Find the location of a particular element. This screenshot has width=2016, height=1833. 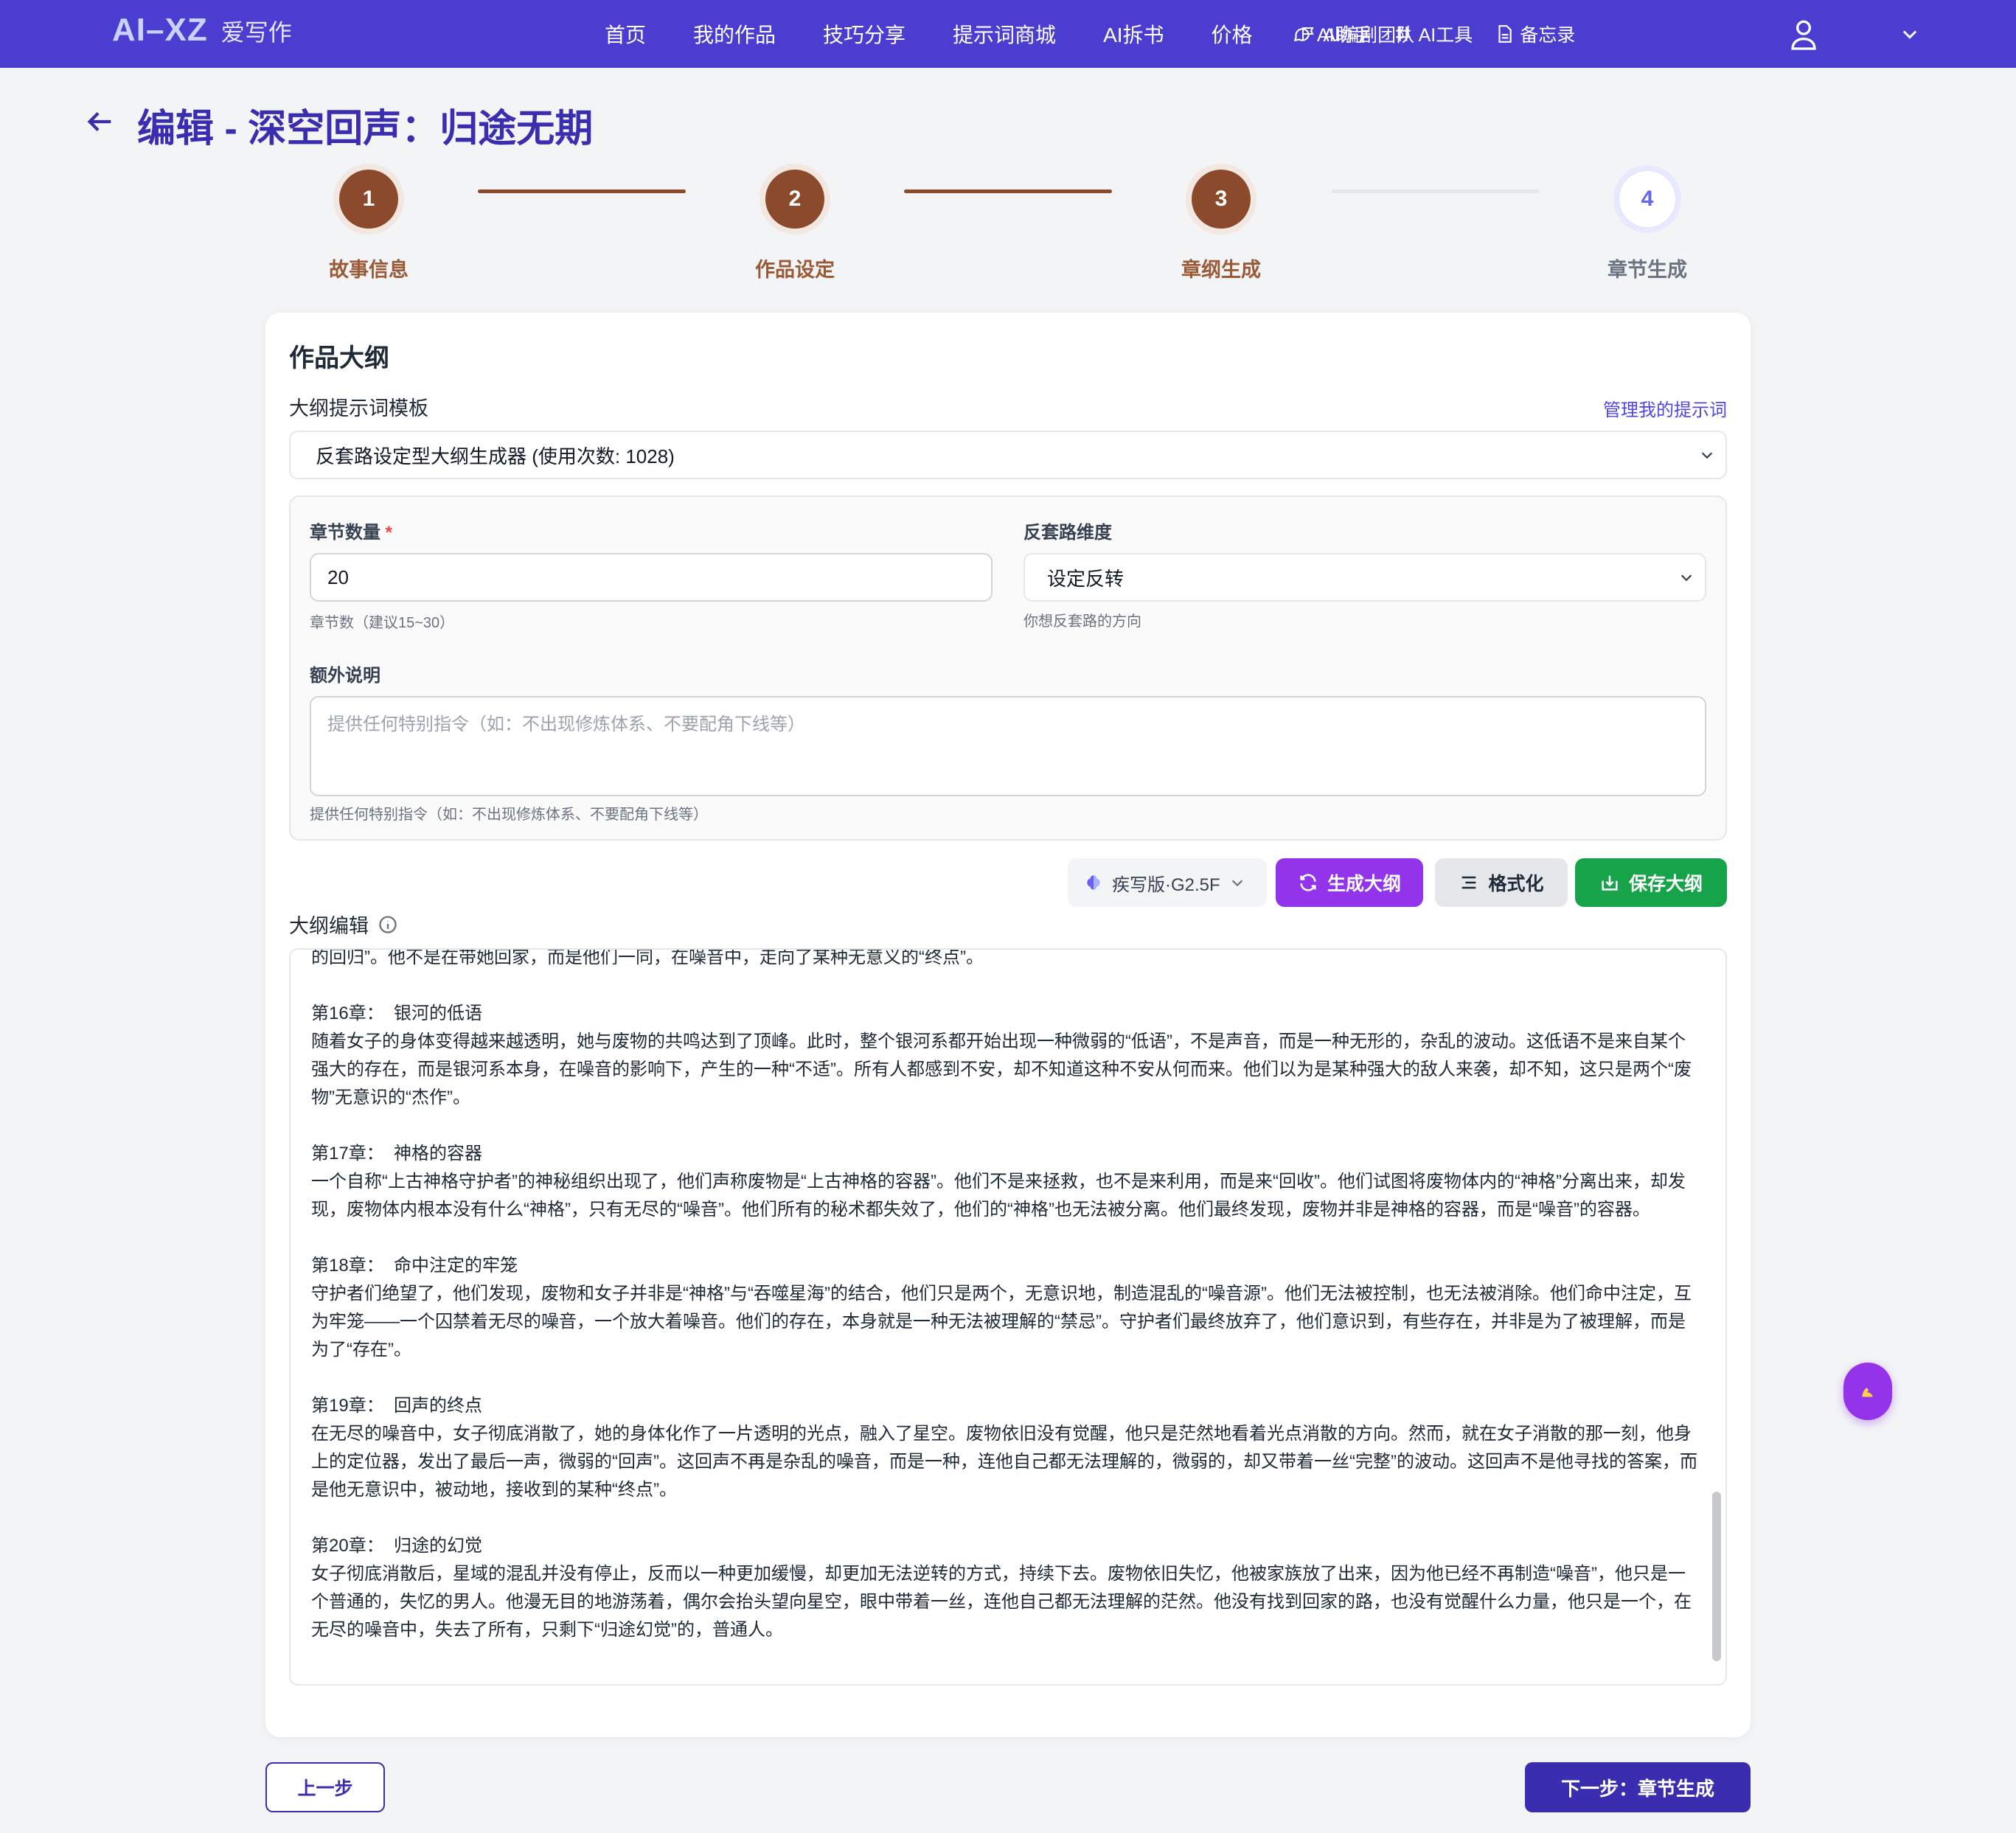

step-outline-generation: 3 章纲生成 is located at coordinates (1221, 226).